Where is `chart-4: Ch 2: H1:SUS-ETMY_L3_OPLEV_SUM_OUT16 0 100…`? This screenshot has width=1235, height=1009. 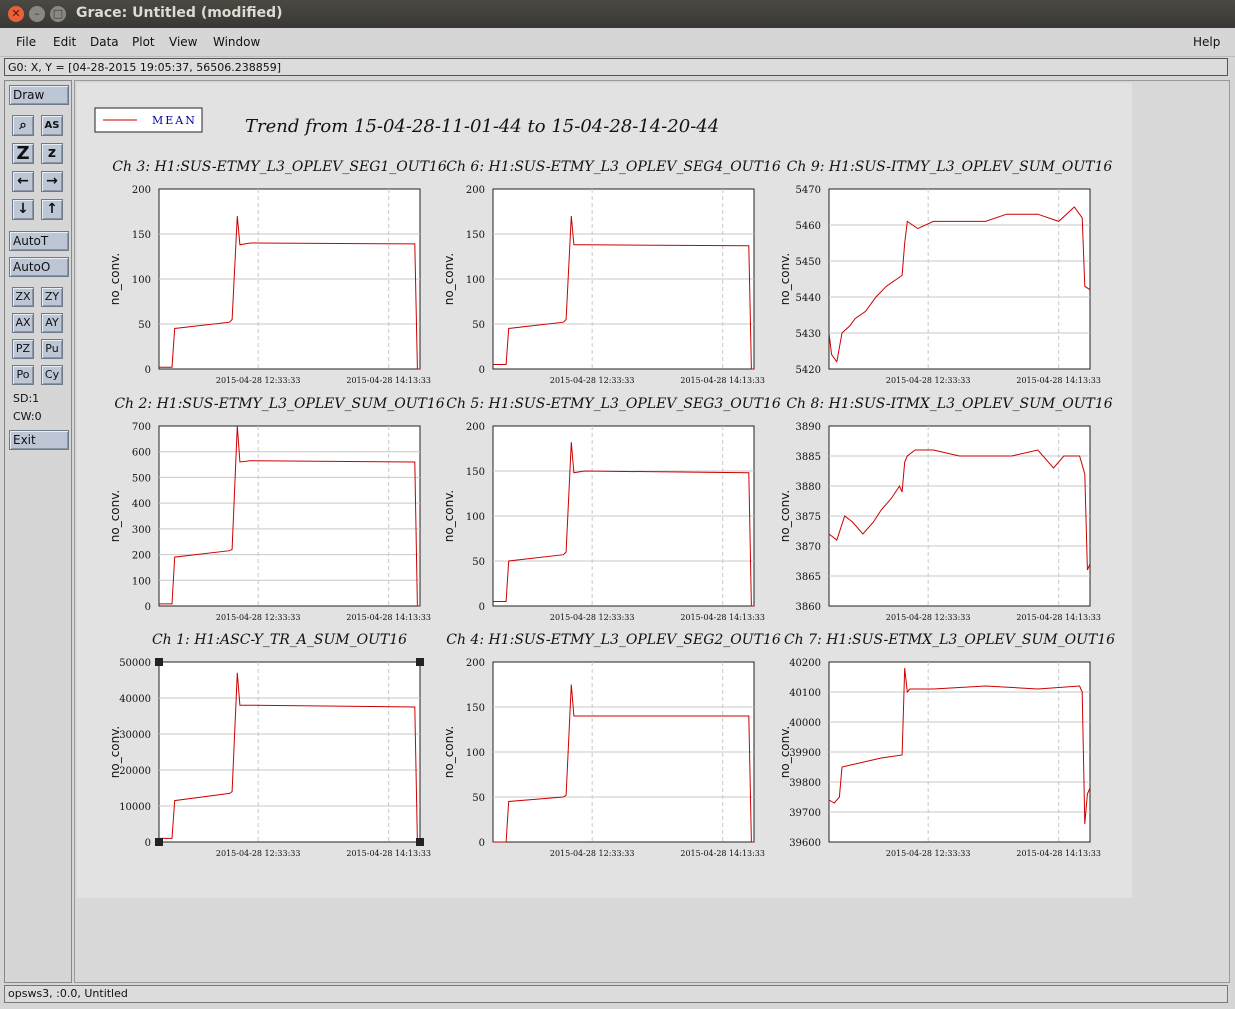
chart-4: Ch 2: H1:SUS-ETMY_L3_OPLEV_SUM_OUT16 0 100… is located at coordinates (276, 509).